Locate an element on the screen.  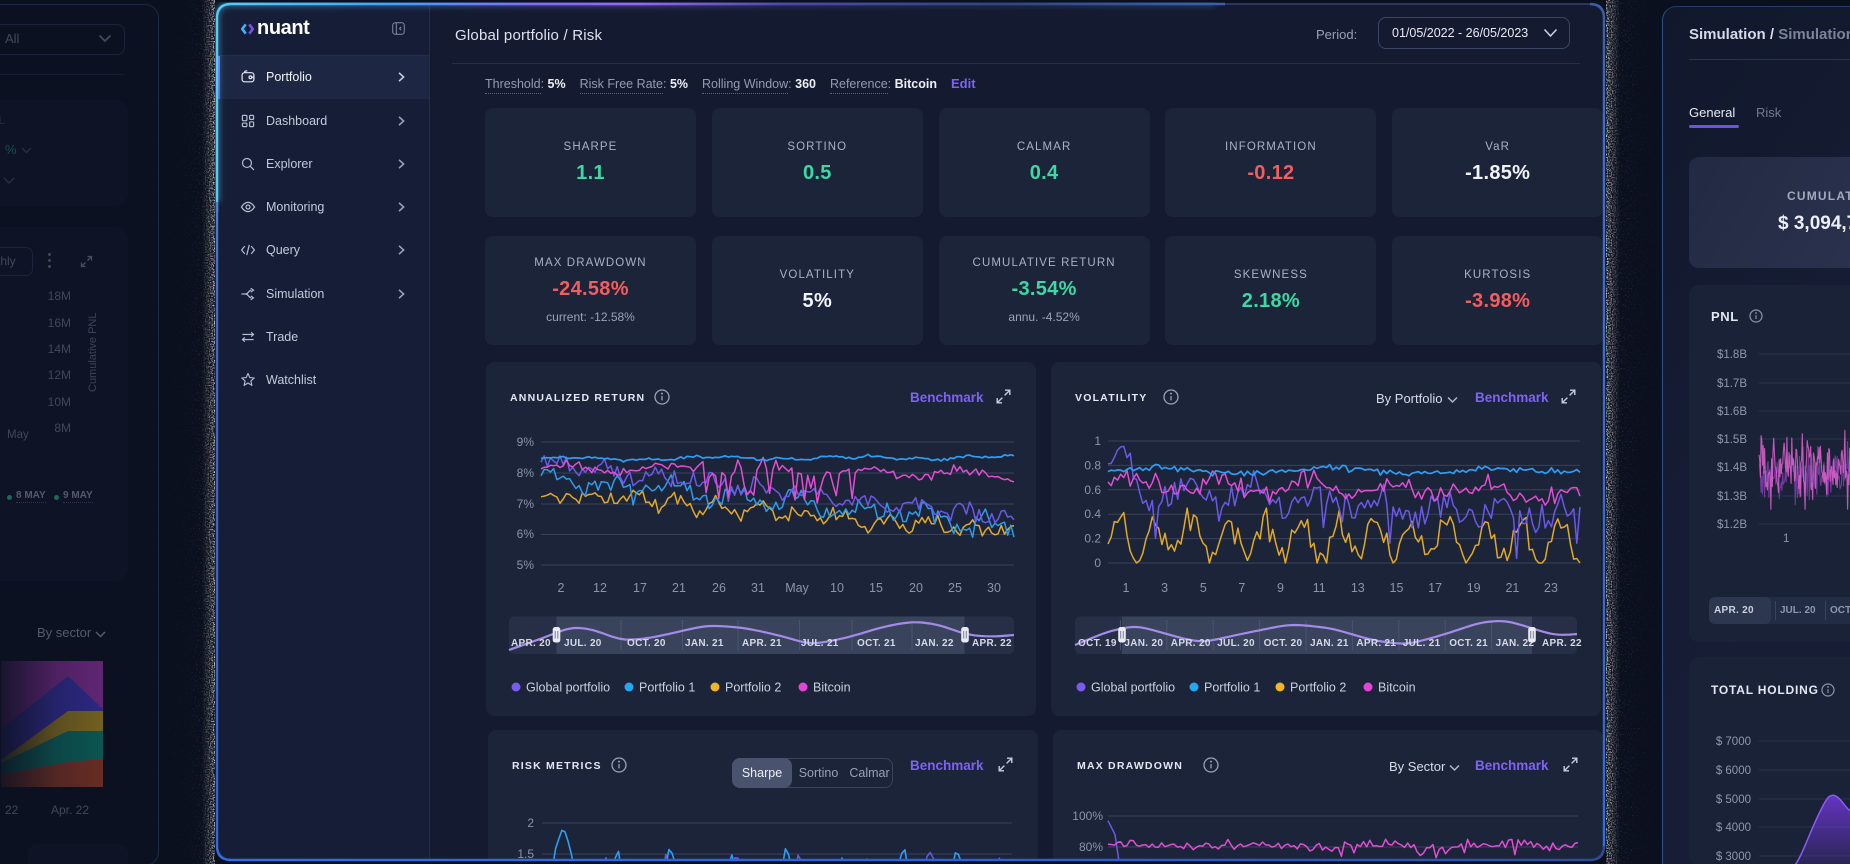
svg-text: 0.8 is located at coordinates (1092, 465).